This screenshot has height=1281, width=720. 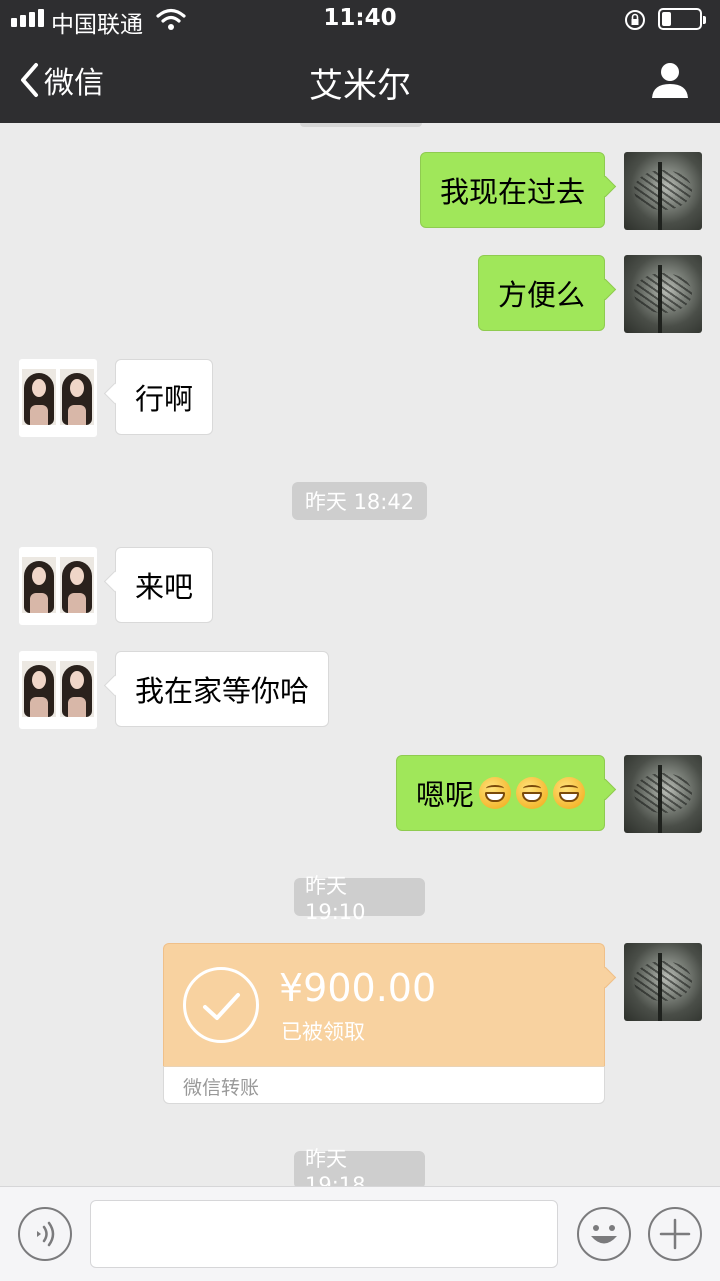 I want to click on transfer-source: 微信转账, so click(x=221, y=1088).